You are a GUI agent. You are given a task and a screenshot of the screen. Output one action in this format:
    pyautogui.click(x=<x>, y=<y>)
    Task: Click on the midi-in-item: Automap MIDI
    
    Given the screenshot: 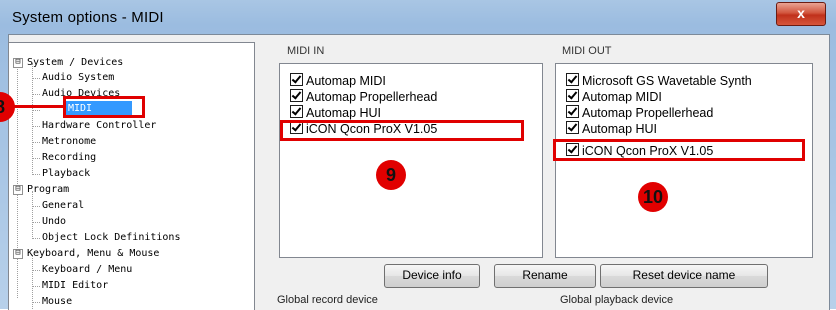 What is the action you would take?
    pyautogui.click(x=338, y=81)
    